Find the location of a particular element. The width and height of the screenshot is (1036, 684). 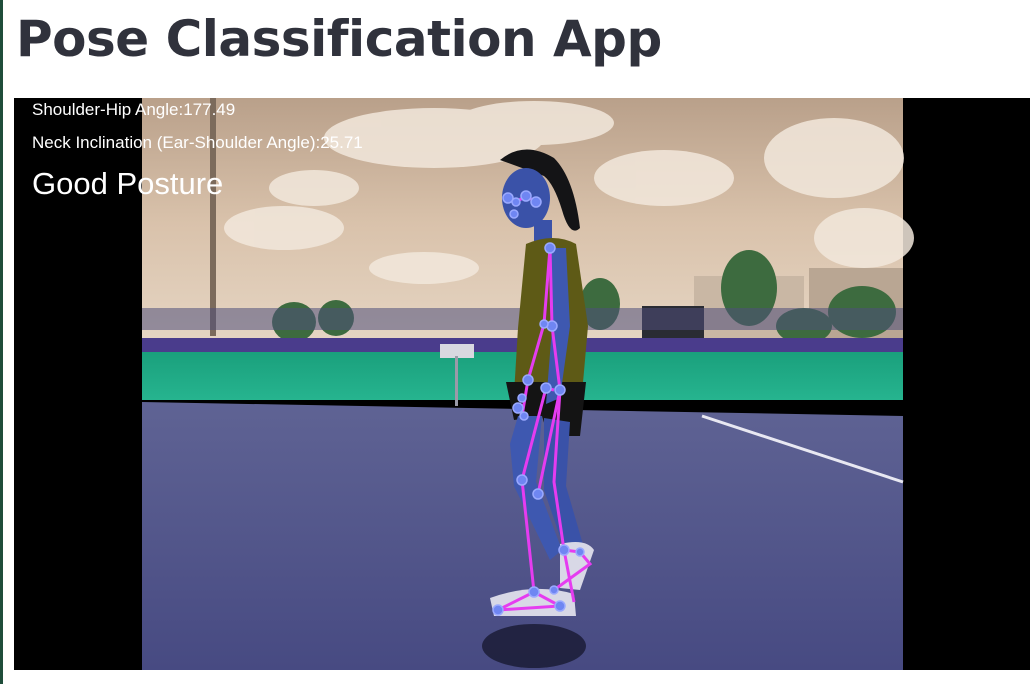

left-border is located at coordinates (1, 342).